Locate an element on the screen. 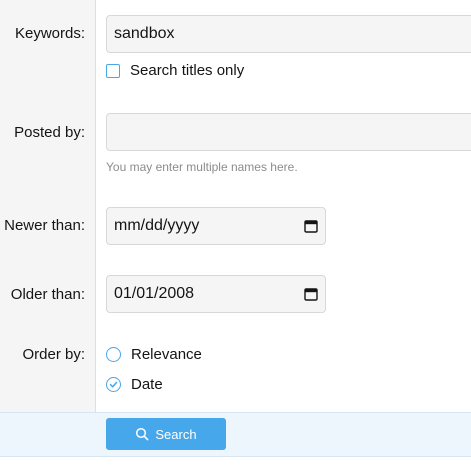 This screenshot has width=471, height=475. search-button-label: Search is located at coordinates (176, 434).